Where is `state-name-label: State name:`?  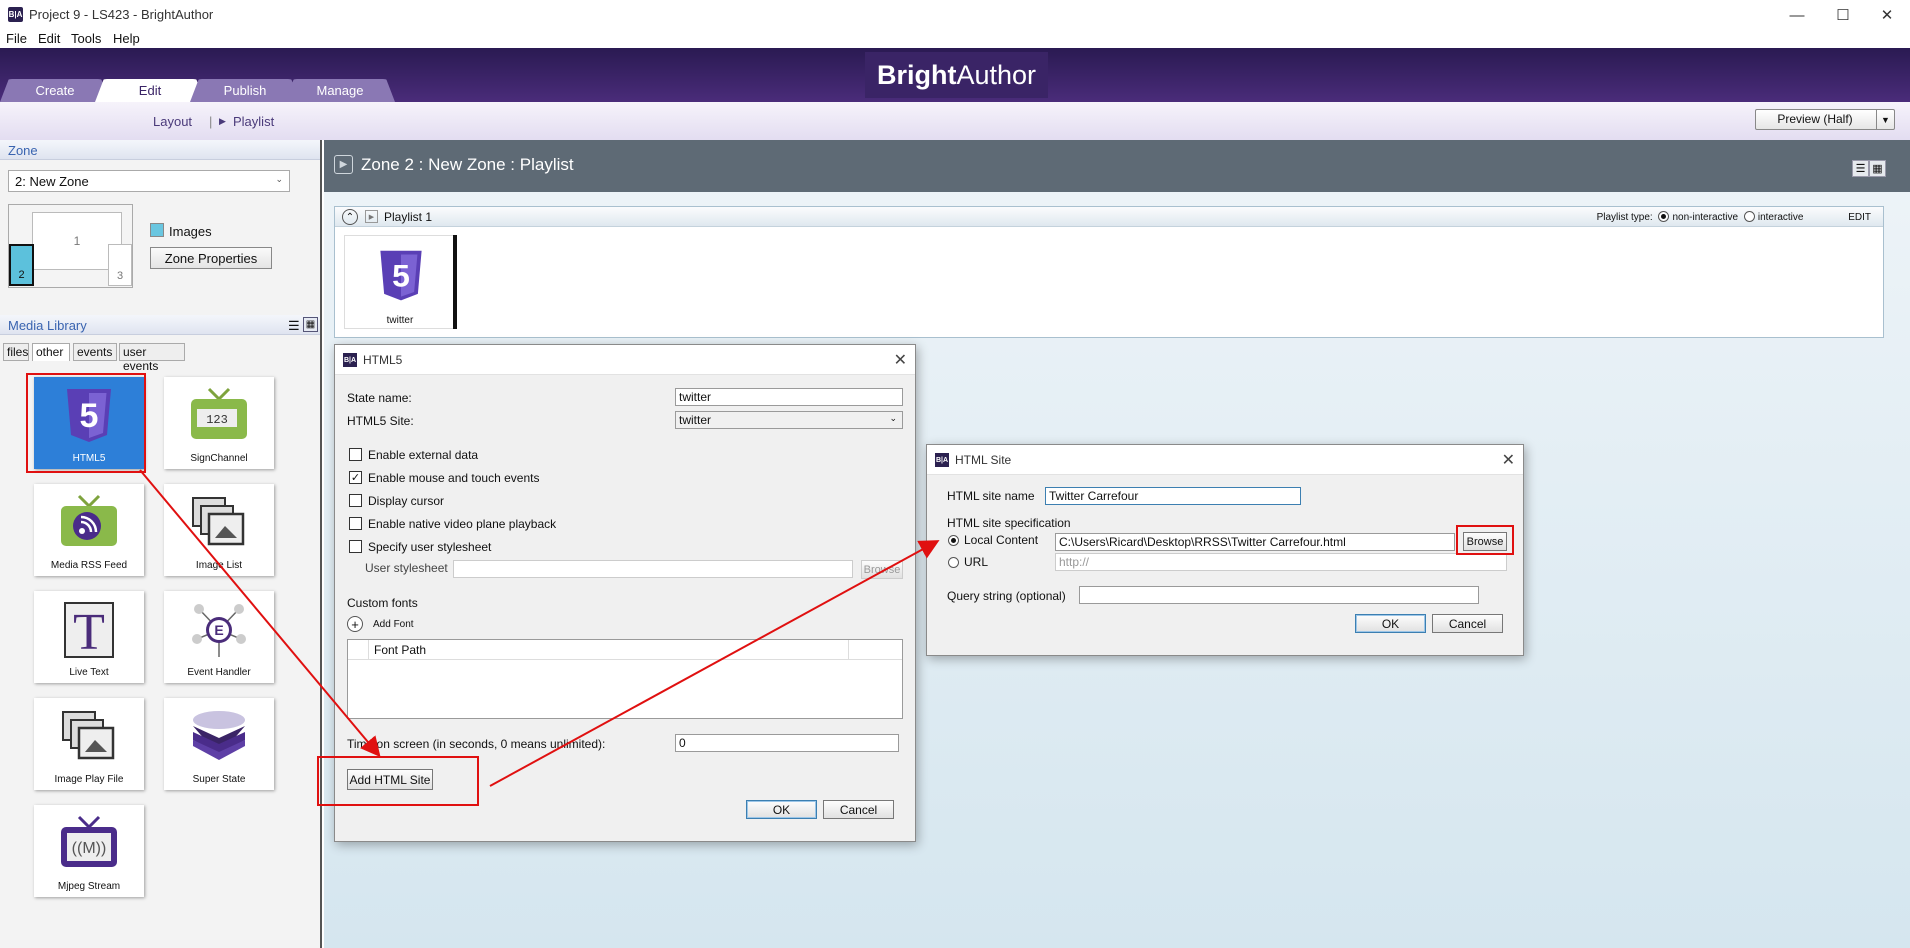
state-name-label: State name: is located at coordinates (379, 398).